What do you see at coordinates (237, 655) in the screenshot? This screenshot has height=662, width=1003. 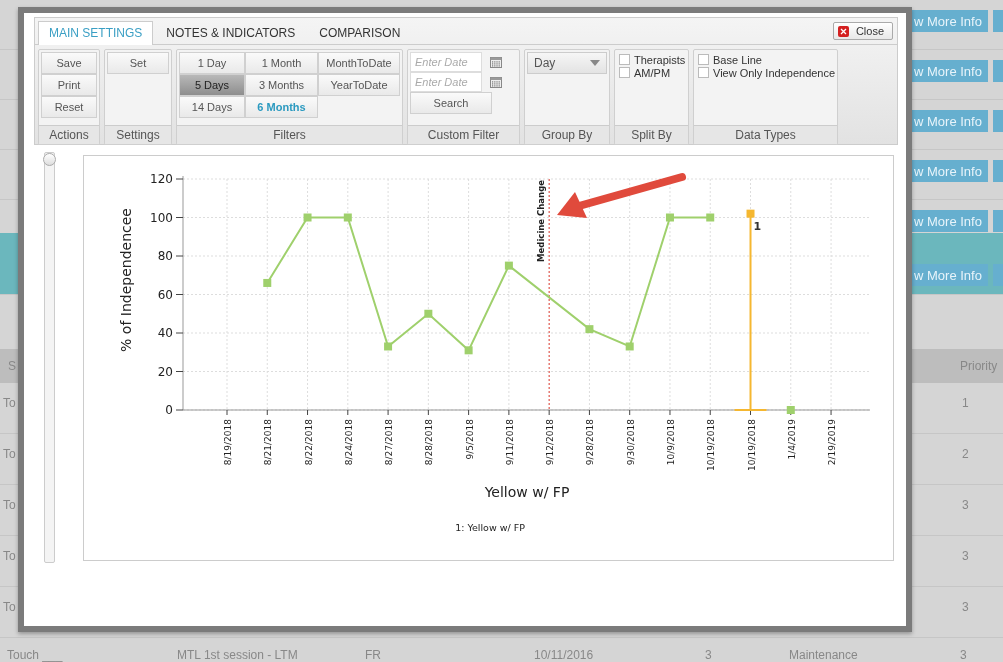 I see `table-cell: MTL 1st session - LTM` at bounding box center [237, 655].